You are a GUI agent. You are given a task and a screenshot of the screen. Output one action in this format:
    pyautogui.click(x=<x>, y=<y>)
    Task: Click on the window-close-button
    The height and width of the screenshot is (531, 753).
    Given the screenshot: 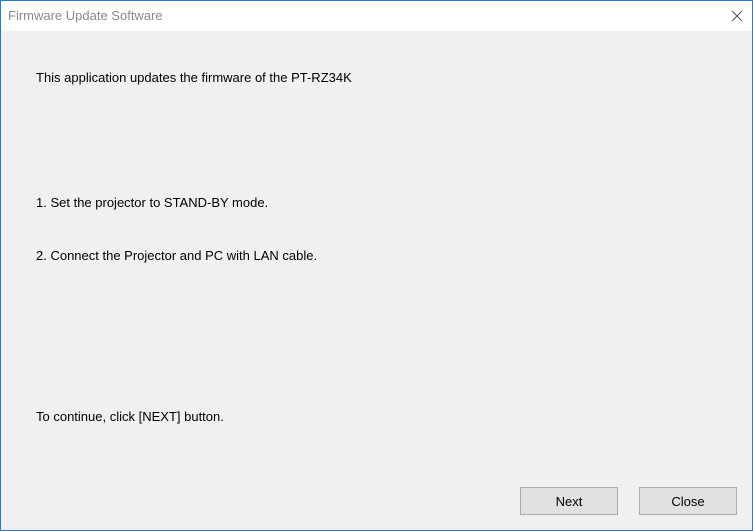 What is the action you would take?
    pyautogui.click(x=737, y=16)
    